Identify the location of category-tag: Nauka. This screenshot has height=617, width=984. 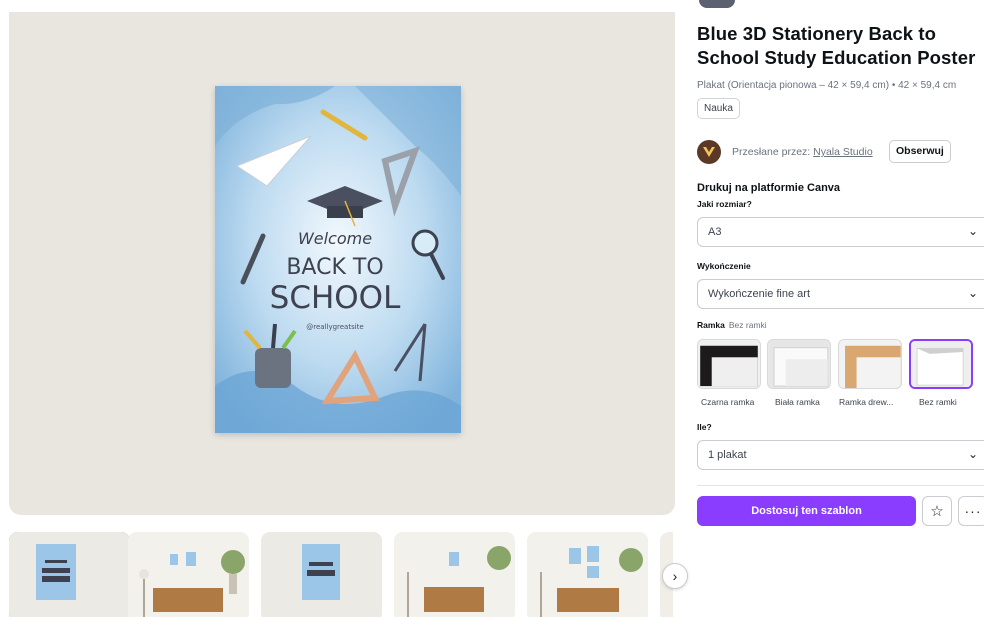
(718, 108).